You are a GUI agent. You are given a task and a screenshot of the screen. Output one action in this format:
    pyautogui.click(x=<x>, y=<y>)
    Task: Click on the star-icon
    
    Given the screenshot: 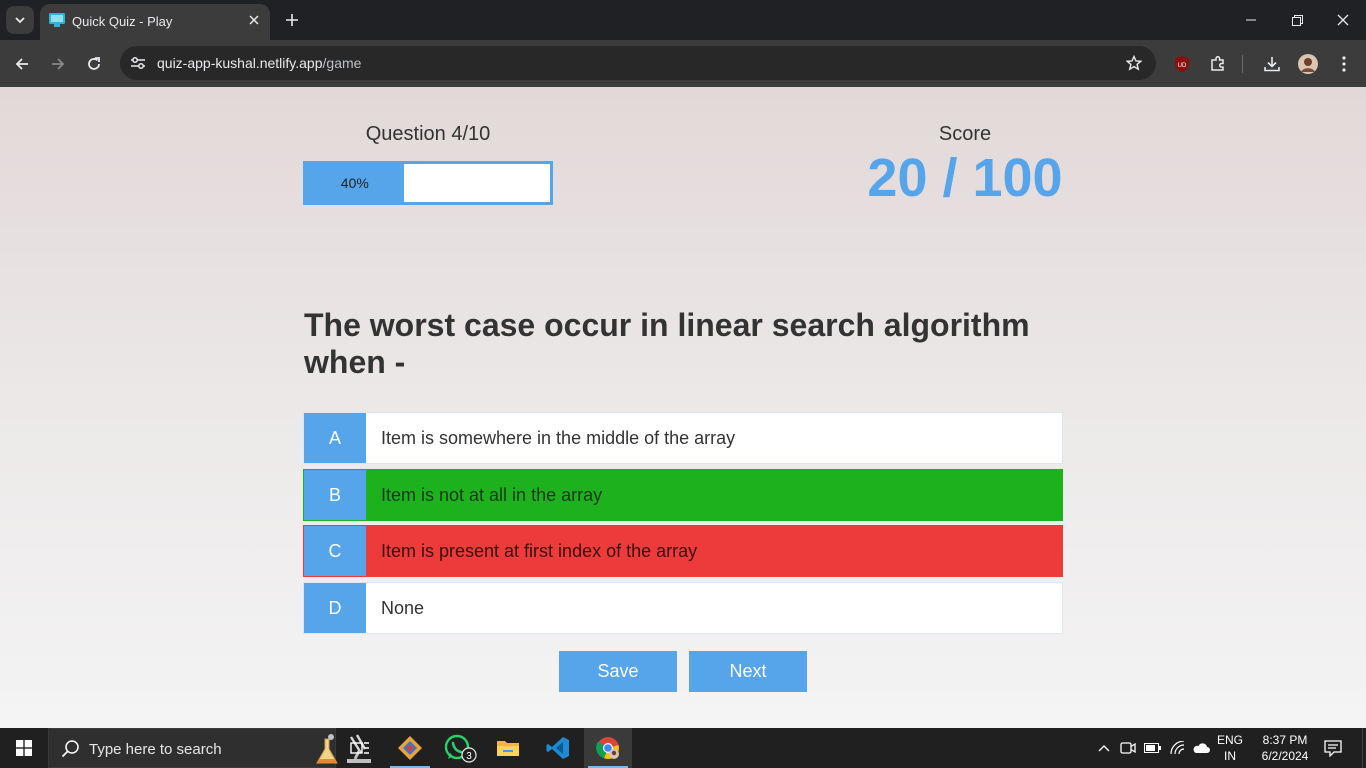 What is the action you would take?
    pyautogui.click(x=1134, y=63)
    